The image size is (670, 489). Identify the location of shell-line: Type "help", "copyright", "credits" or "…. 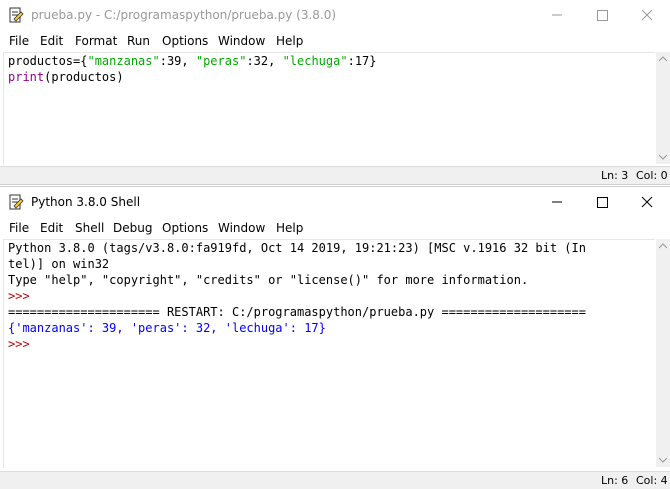
(297, 280).